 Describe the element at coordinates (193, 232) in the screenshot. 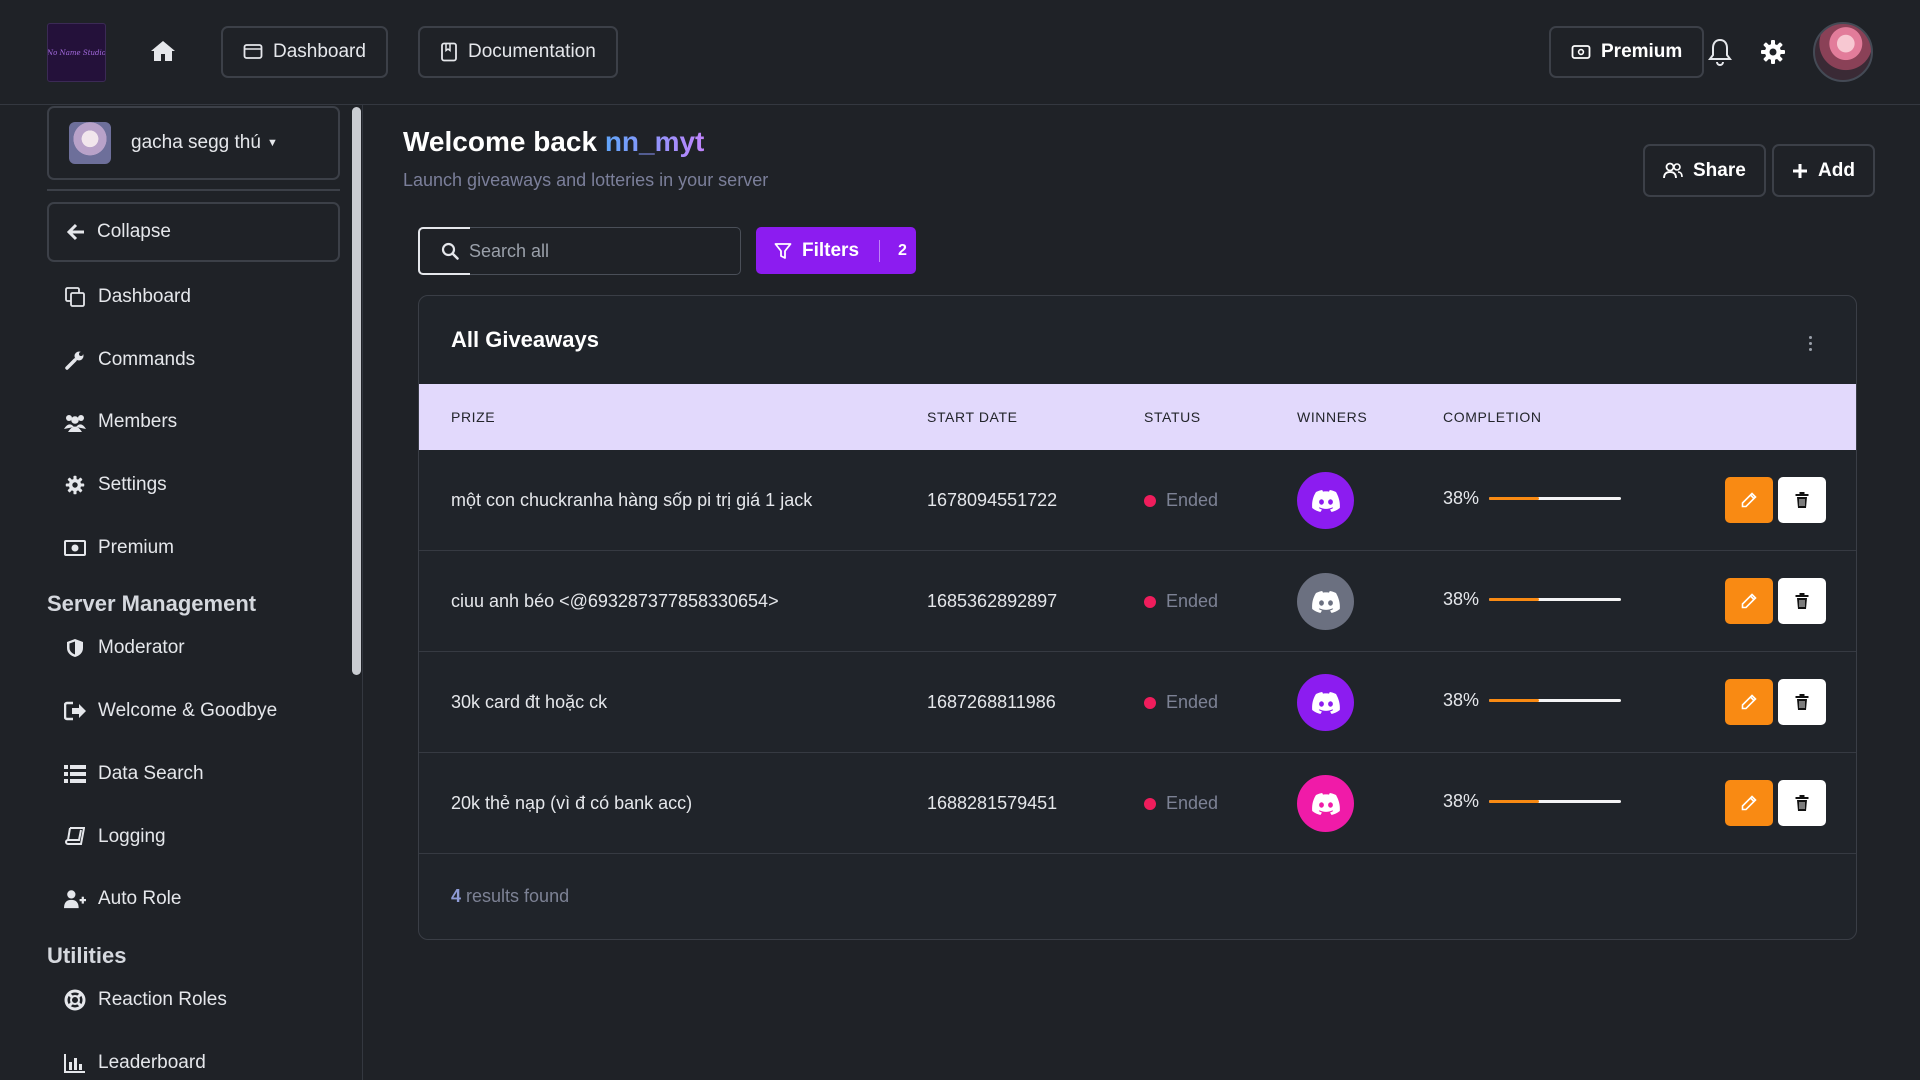

I see `collapse-button: Collapse` at that location.